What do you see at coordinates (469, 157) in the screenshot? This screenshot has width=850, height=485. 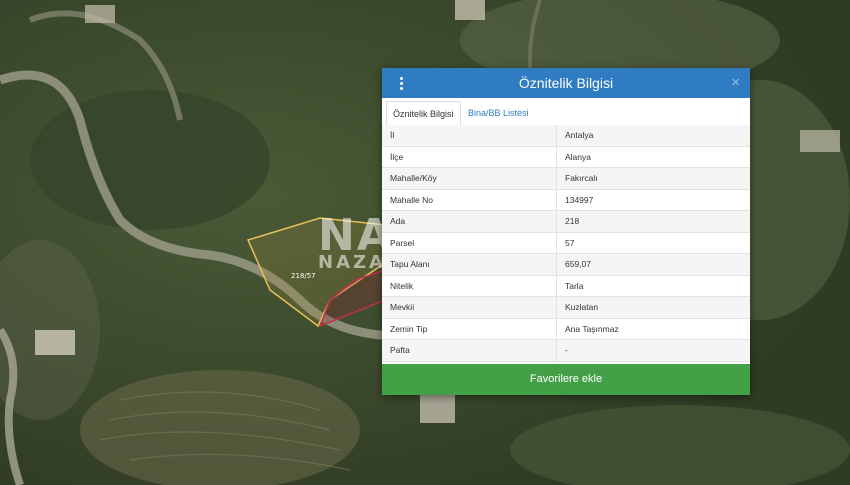 I see `row-key: İlçe` at bounding box center [469, 157].